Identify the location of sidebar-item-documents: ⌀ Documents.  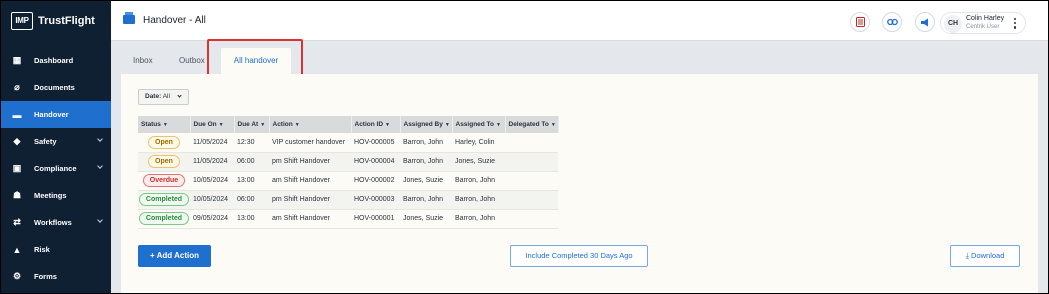
(56, 87).